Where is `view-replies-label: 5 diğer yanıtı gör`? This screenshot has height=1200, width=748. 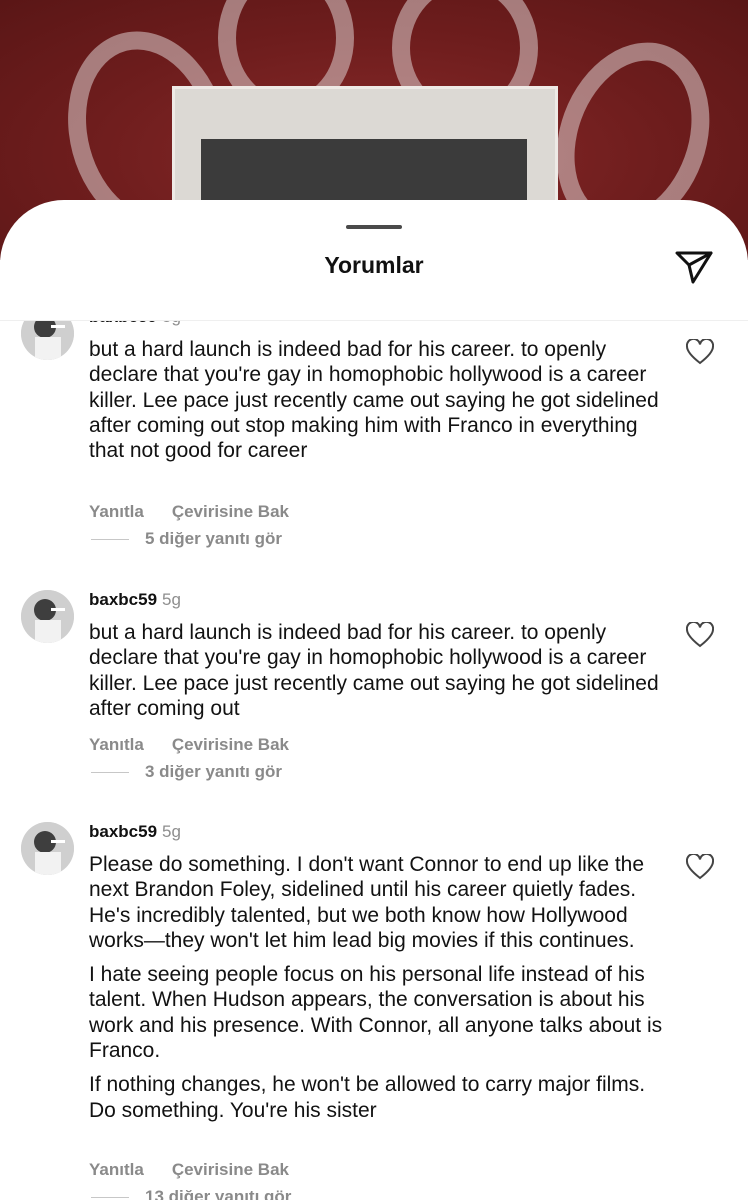 view-replies-label: 5 diğer yanıtı gör is located at coordinates (213, 538).